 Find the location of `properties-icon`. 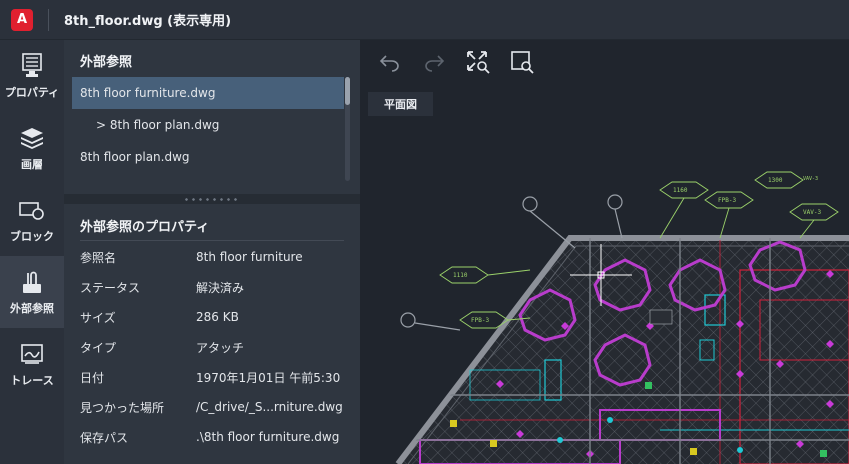

properties-icon is located at coordinates (32, 66).